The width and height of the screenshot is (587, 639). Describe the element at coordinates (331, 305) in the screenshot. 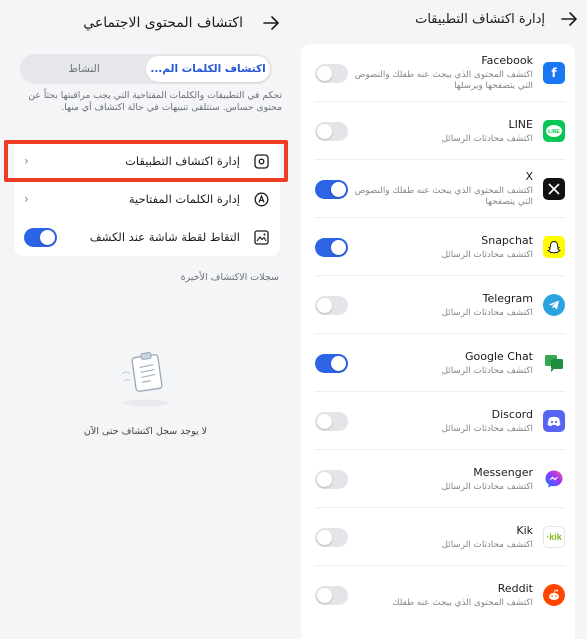

I see `telegram-toggle` at that location.